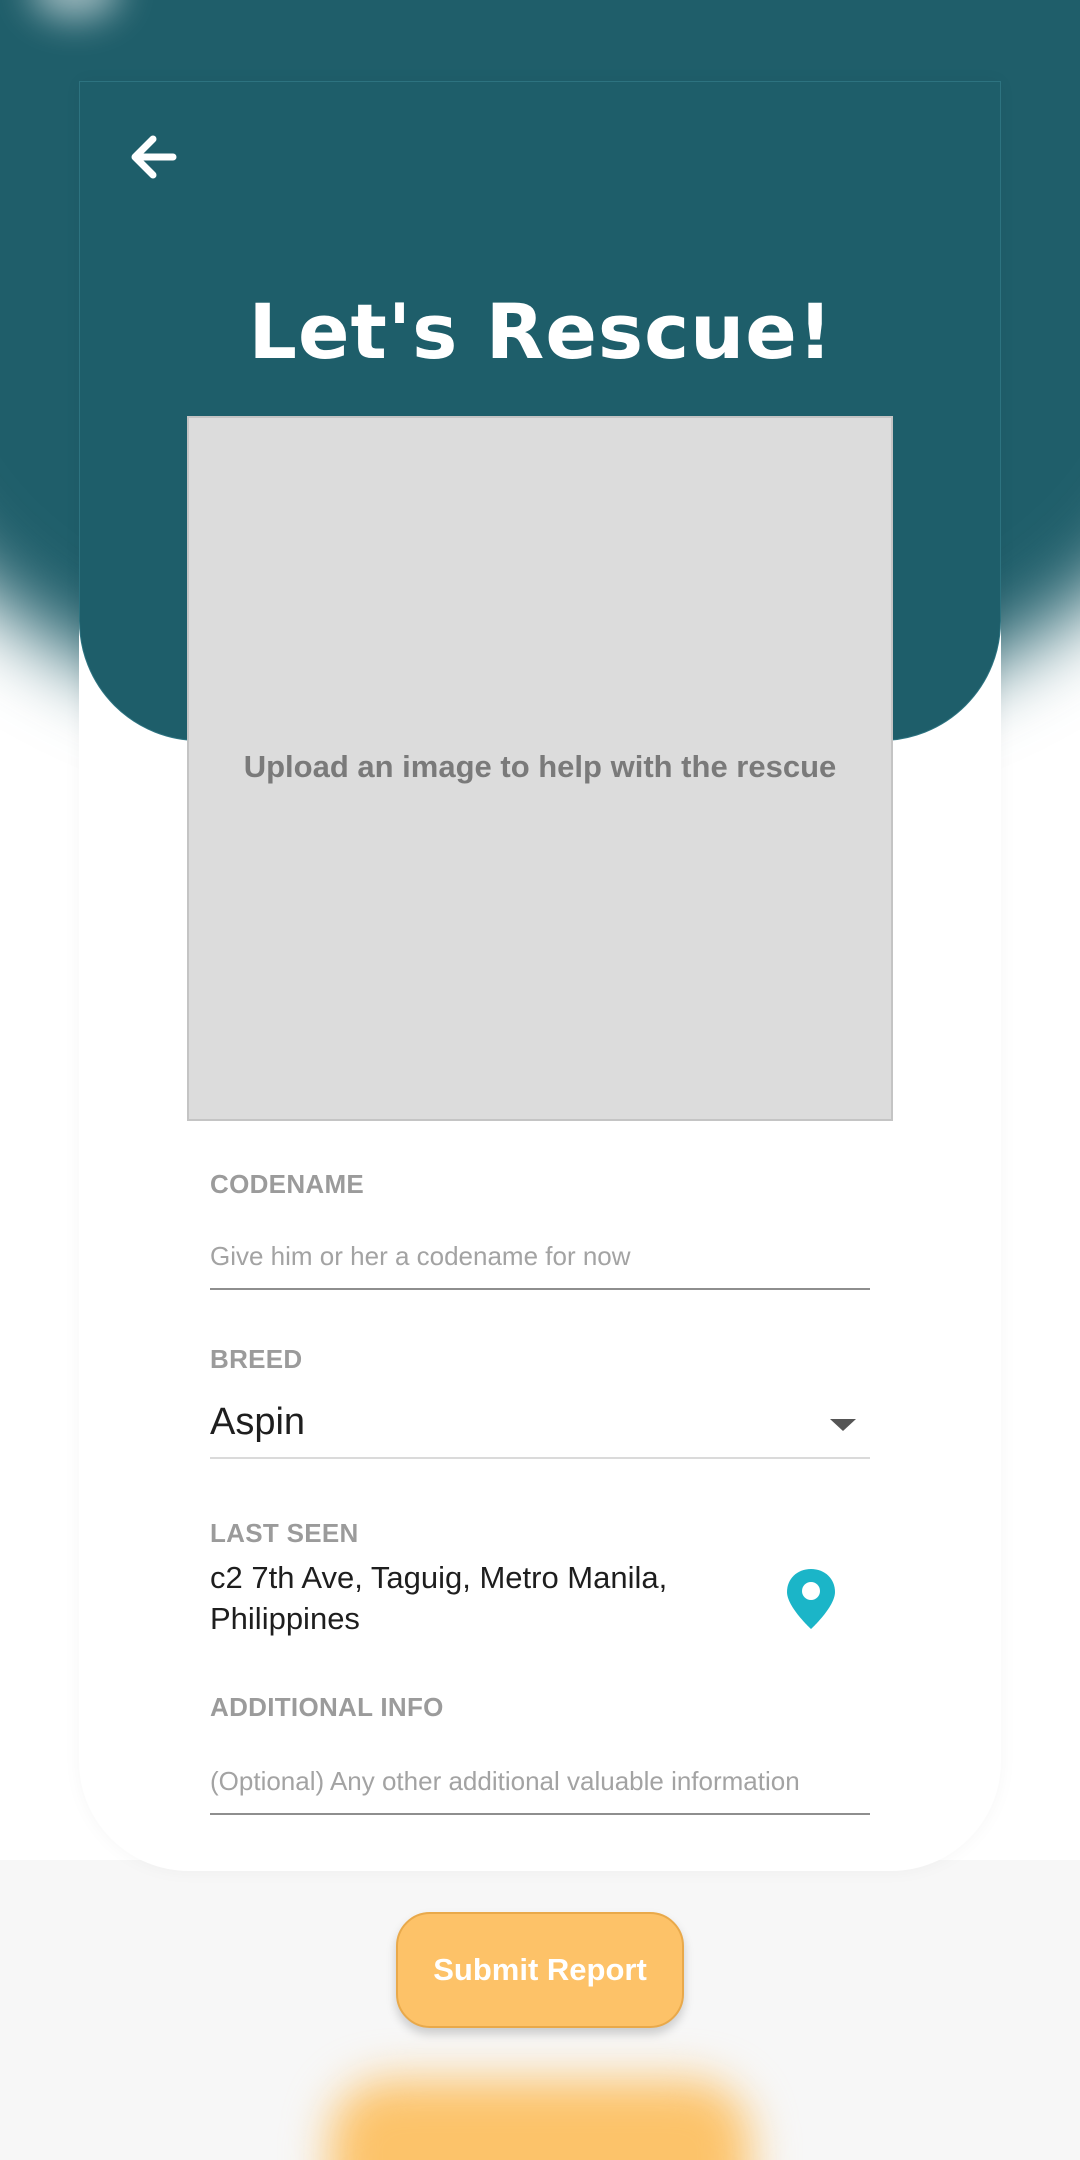 This screenshot has width=1080, height=2160. Describe the element at coordinates (287, 1184) in the screenshot. I see `codename-label: CODENAME` at that location.